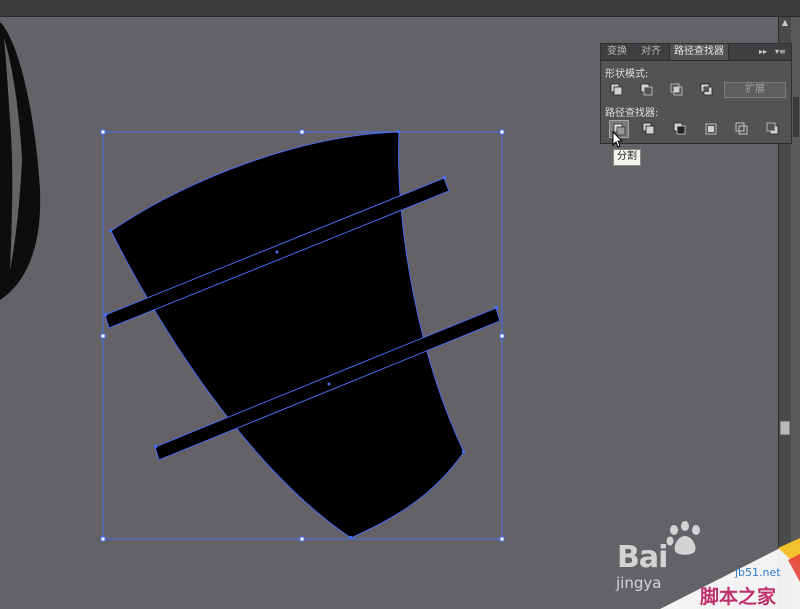  Describe the element at coordinates (795, 313) in the screenshot. I see `right-dock-edge` at that location.